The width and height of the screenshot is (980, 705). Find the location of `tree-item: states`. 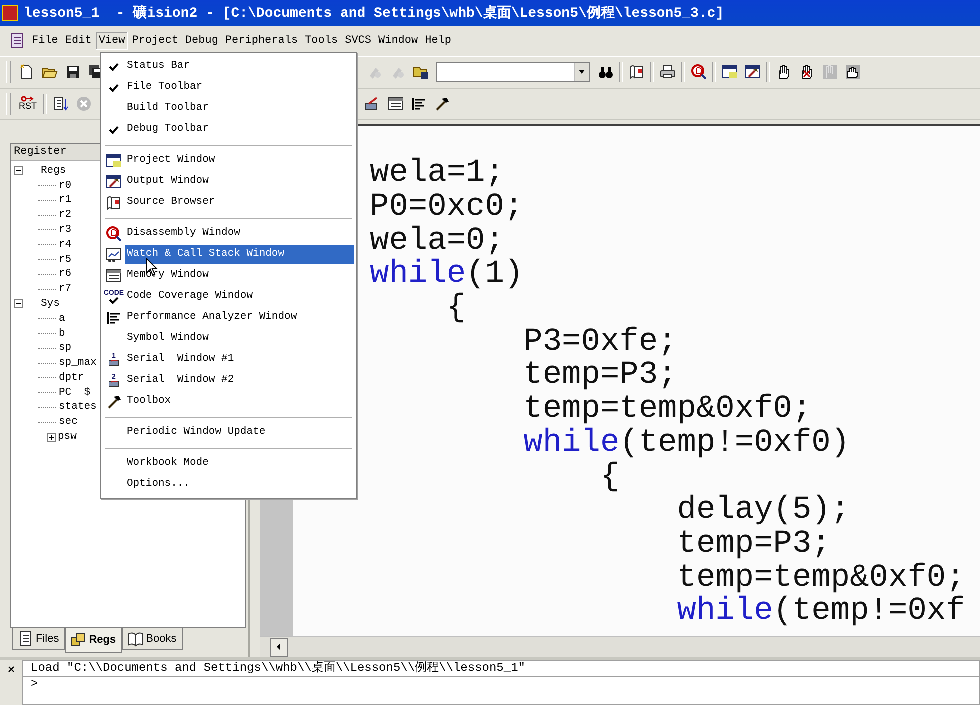

tree-item: states is located at coordinates (78, 407).